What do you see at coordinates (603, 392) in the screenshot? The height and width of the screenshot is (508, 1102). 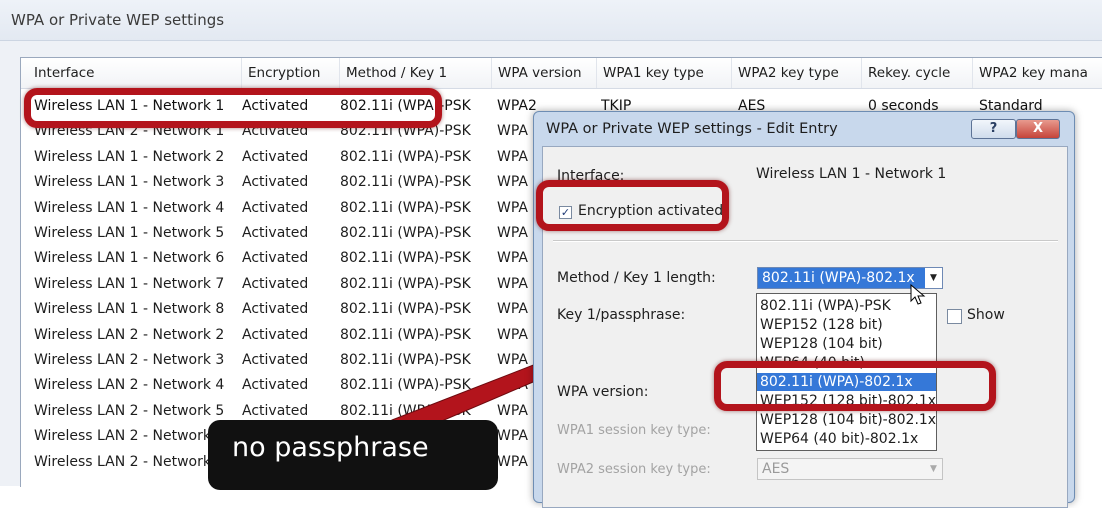 I see `wpa-version-label: WPA version:` at bounding box center [603, 392].